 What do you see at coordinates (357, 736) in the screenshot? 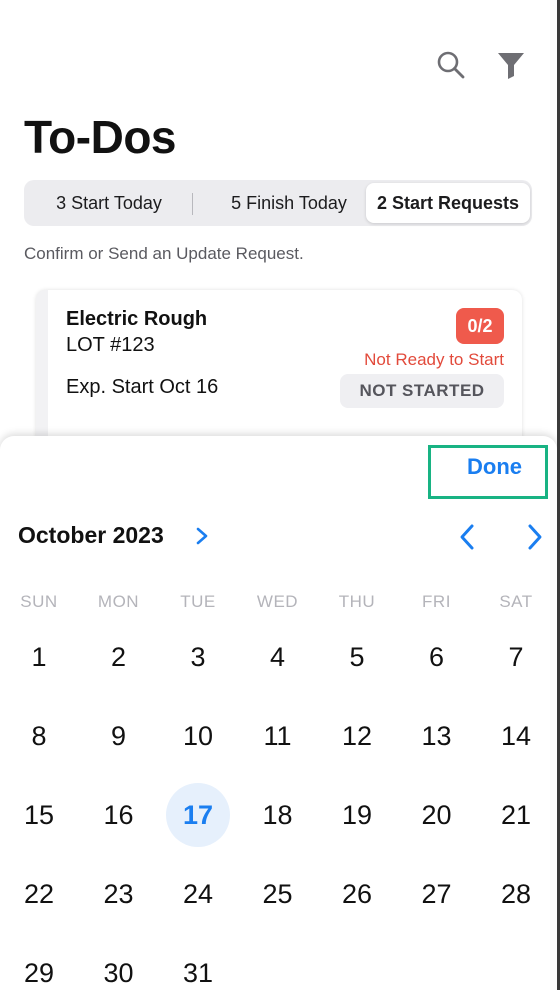
I see `calendar-day: 12` at bounding box center [357, 736].